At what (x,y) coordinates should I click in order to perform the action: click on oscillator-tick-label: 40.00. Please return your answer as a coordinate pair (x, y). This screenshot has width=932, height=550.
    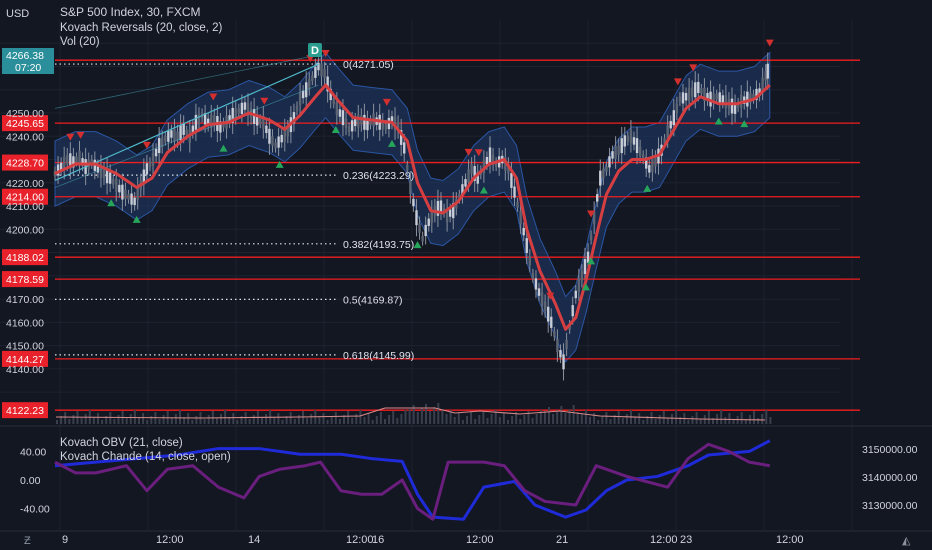
    Looking at the image, I should click on (33, 452).